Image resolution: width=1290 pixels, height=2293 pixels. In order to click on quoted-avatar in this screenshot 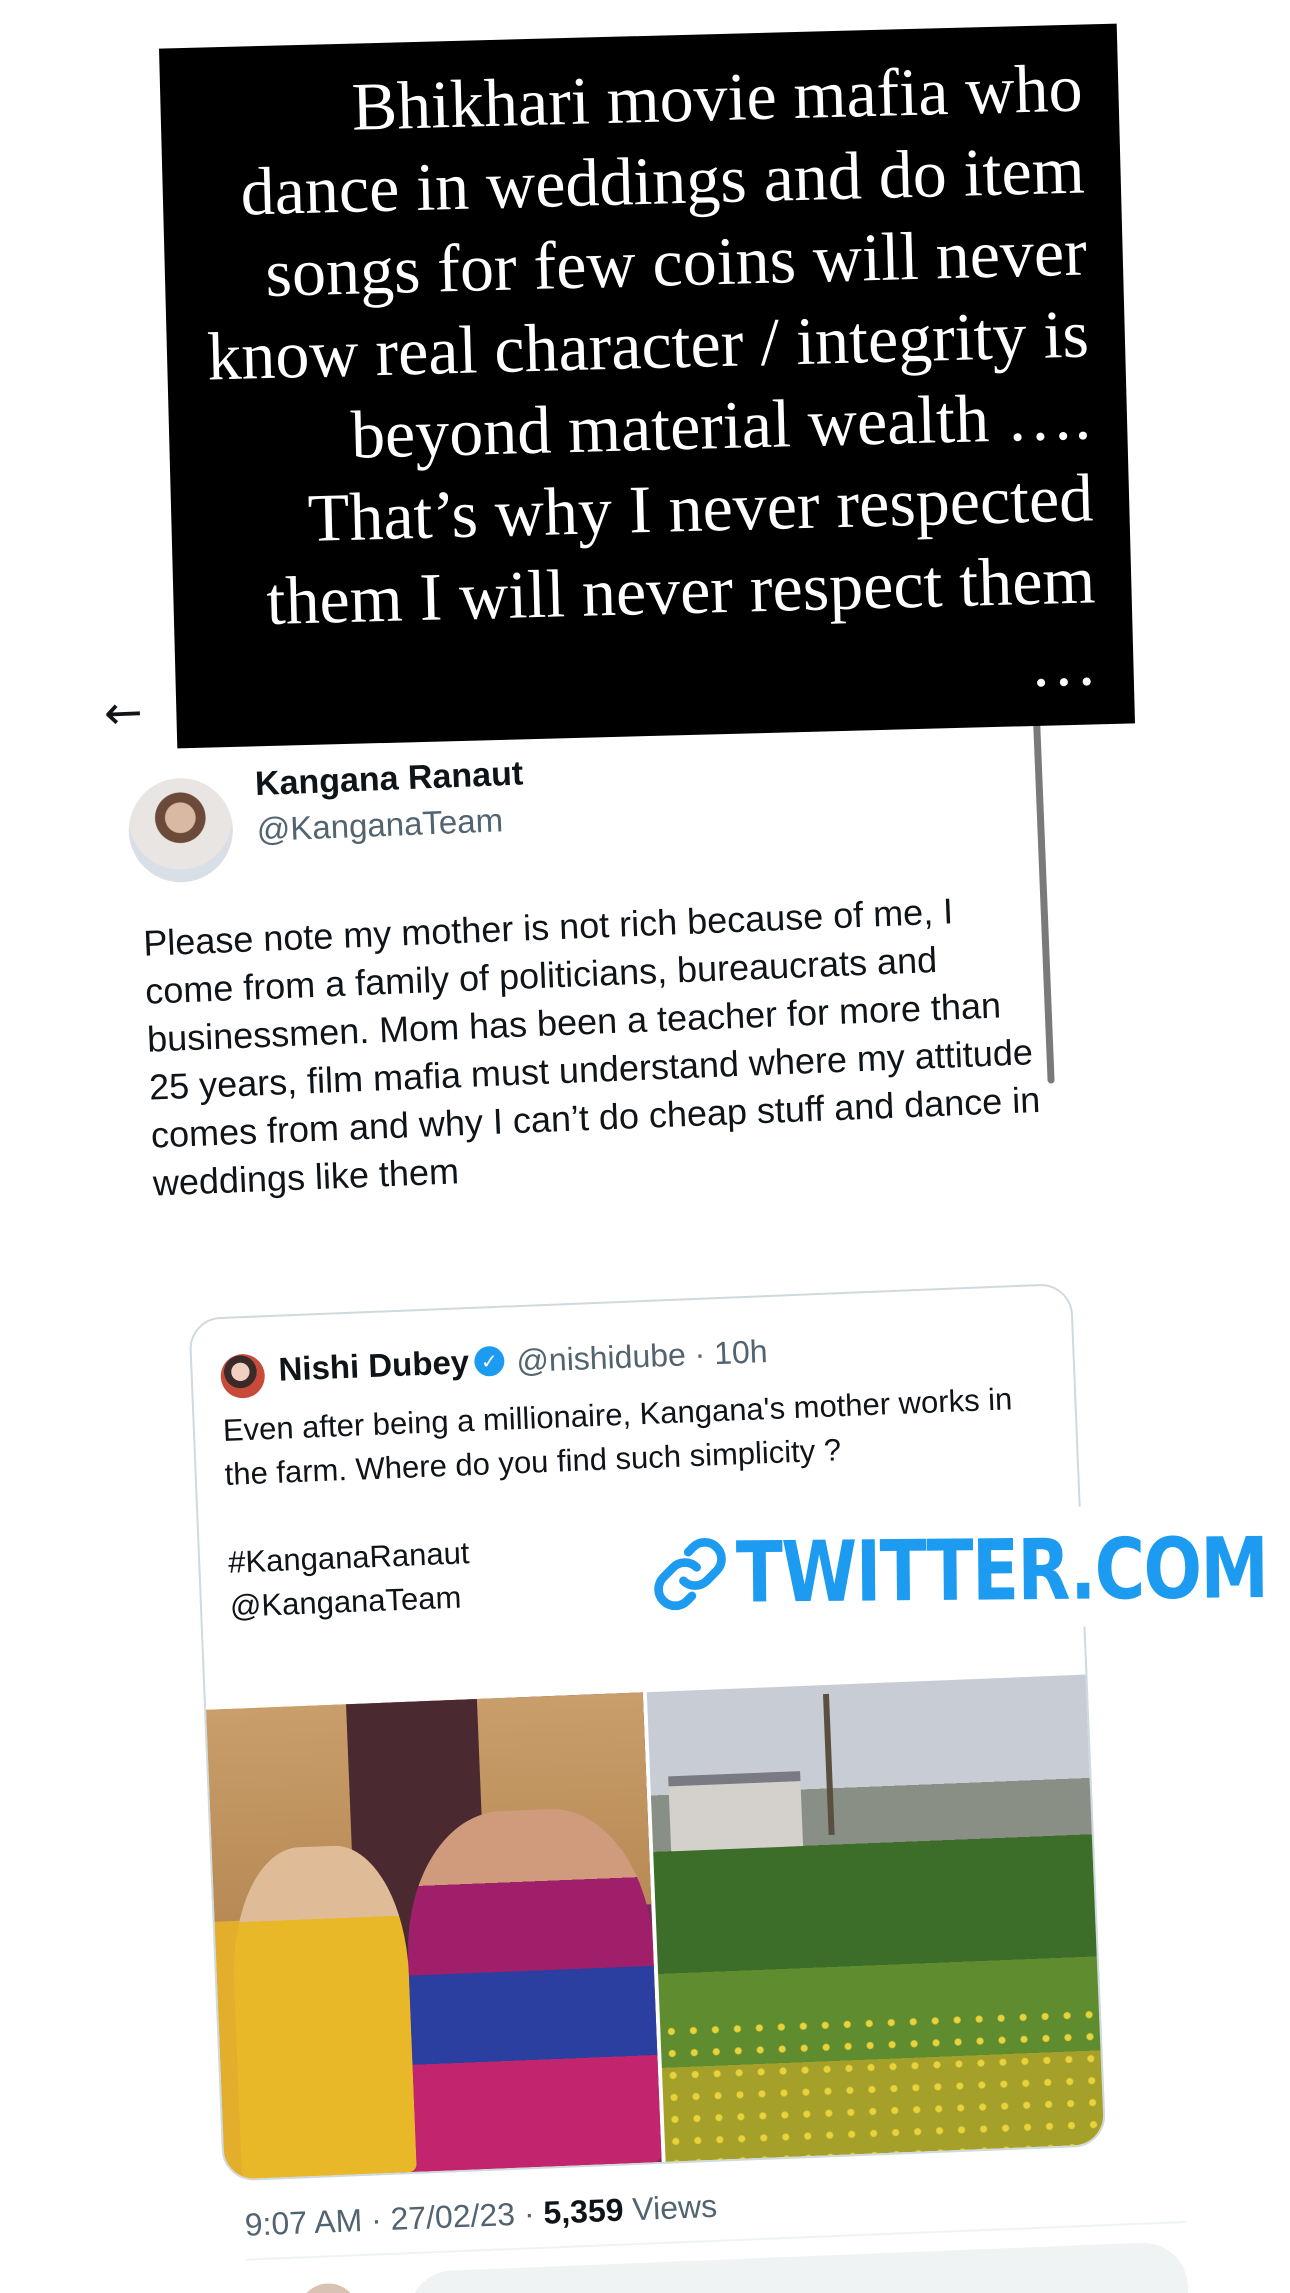, I will do `click(242, 1376)`.